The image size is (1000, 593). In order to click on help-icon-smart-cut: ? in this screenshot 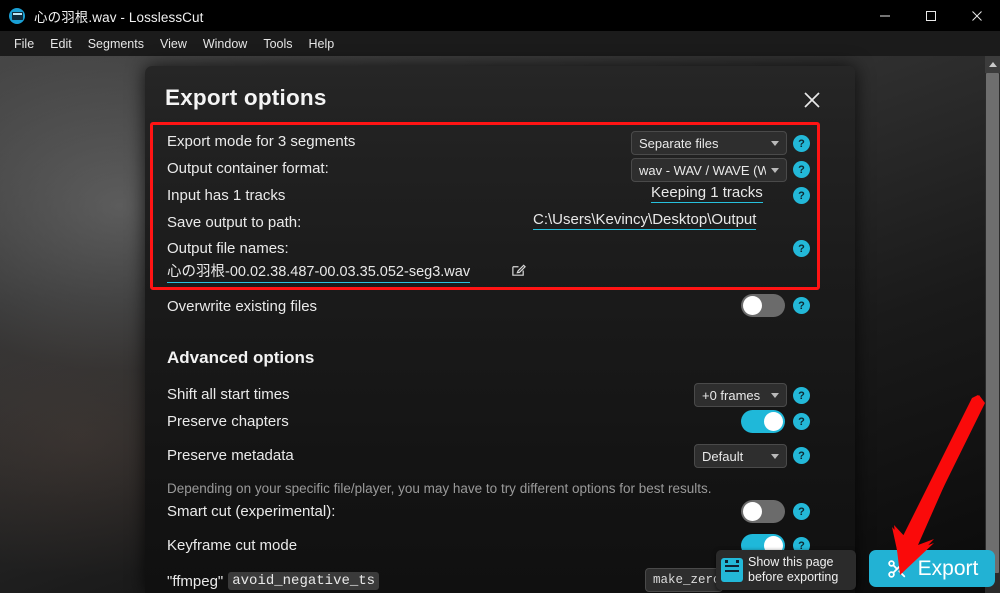, I will do `click(801, 511)`.